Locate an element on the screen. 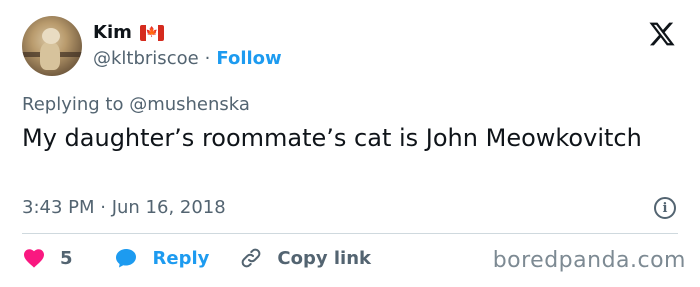  like-count: 5 is located at coordinates (66, 258).